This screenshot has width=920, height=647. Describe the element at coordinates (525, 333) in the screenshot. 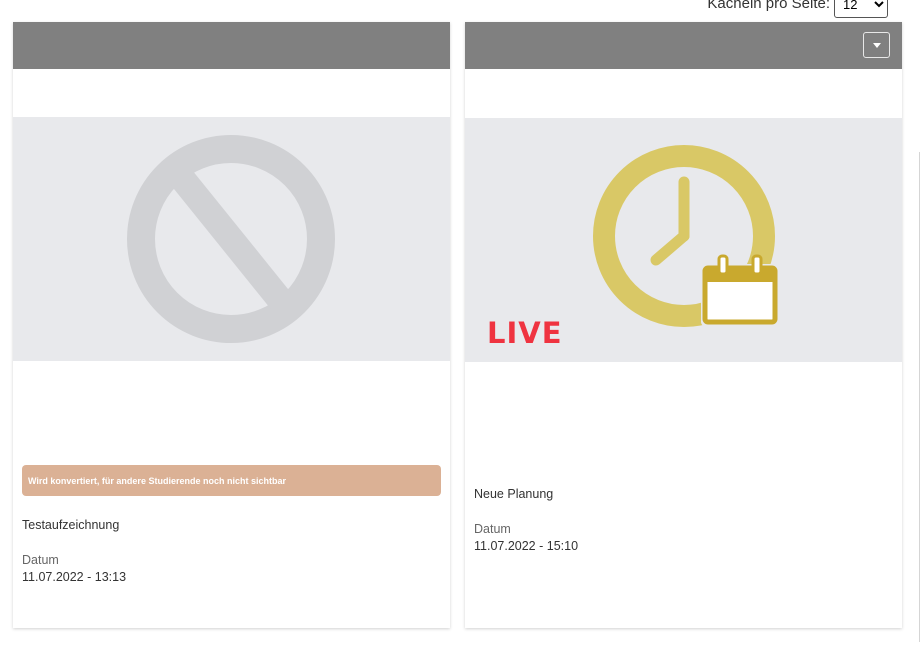

I see `live-badge: LIVE` at that location.